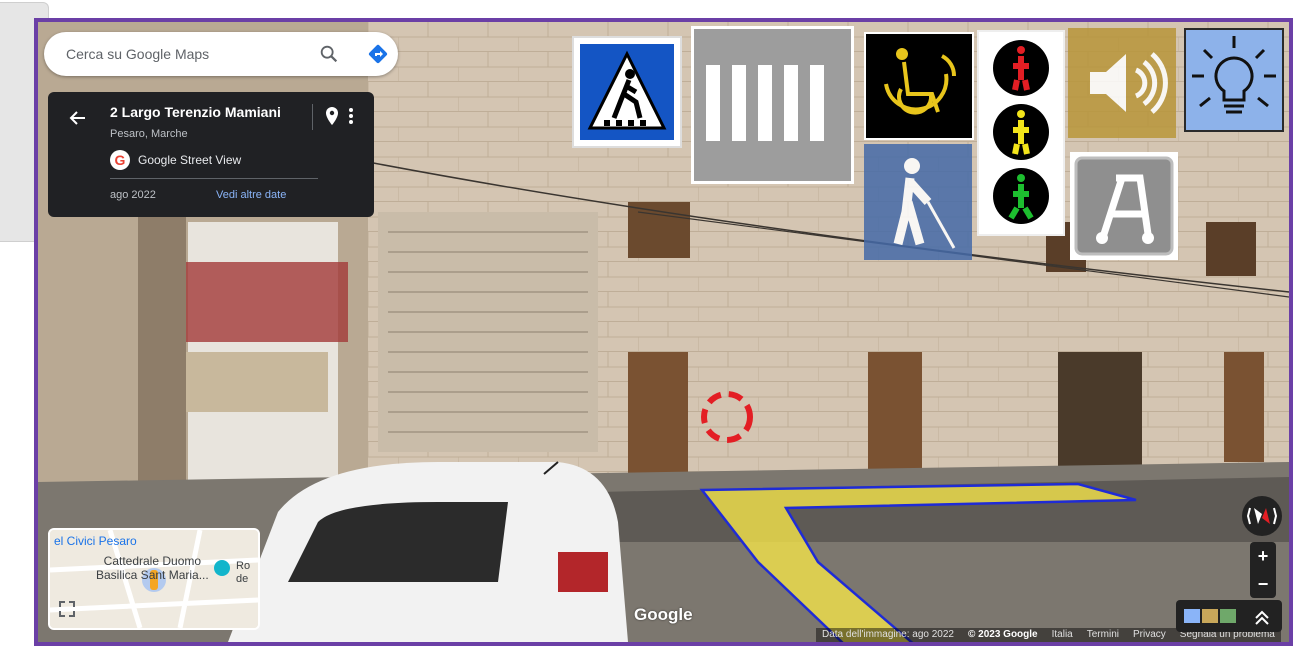  Describe the element at coordinates (1062, 635) in the screenshot. I see `country-link: Italia` at that location.